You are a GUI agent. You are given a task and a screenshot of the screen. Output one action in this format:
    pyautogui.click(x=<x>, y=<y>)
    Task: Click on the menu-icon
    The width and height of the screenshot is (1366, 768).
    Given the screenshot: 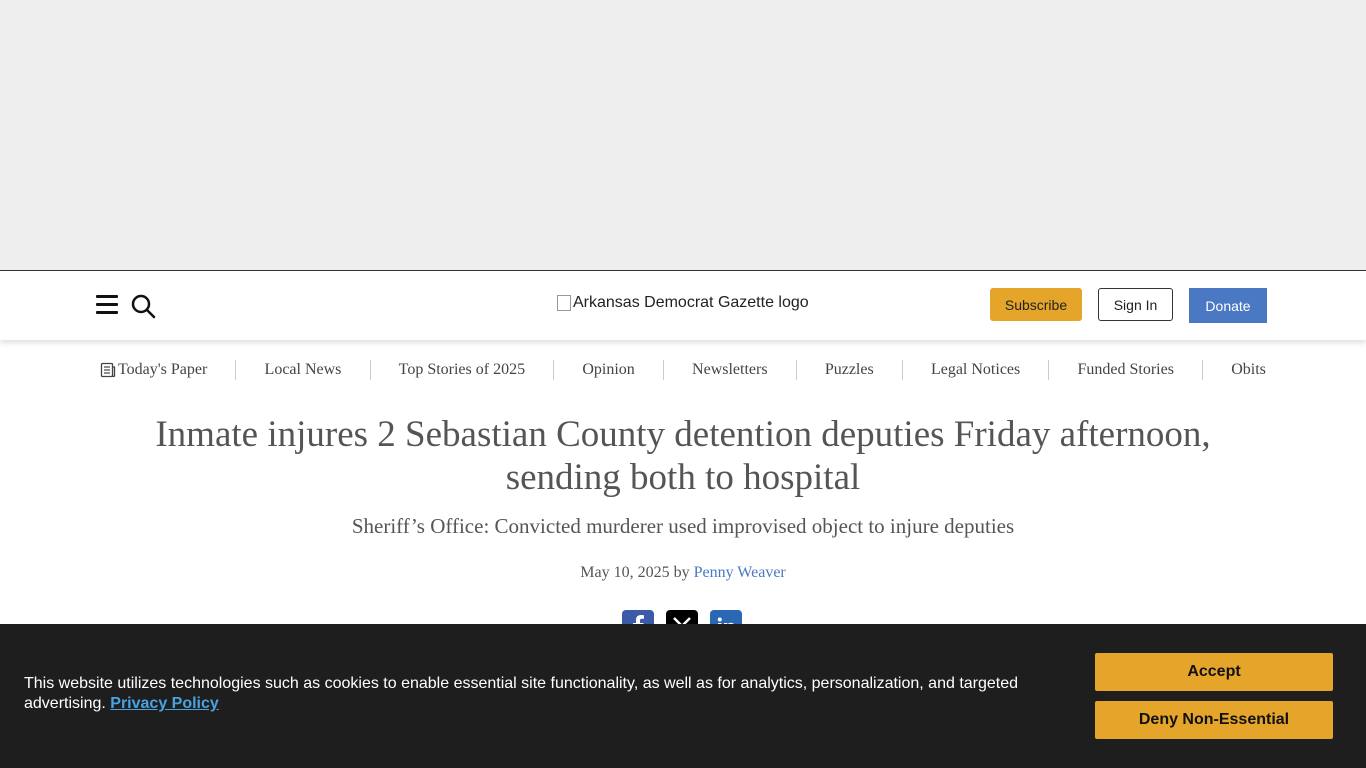 What is the action you would take?
    pyautogui.click(x=107, y=305)
    